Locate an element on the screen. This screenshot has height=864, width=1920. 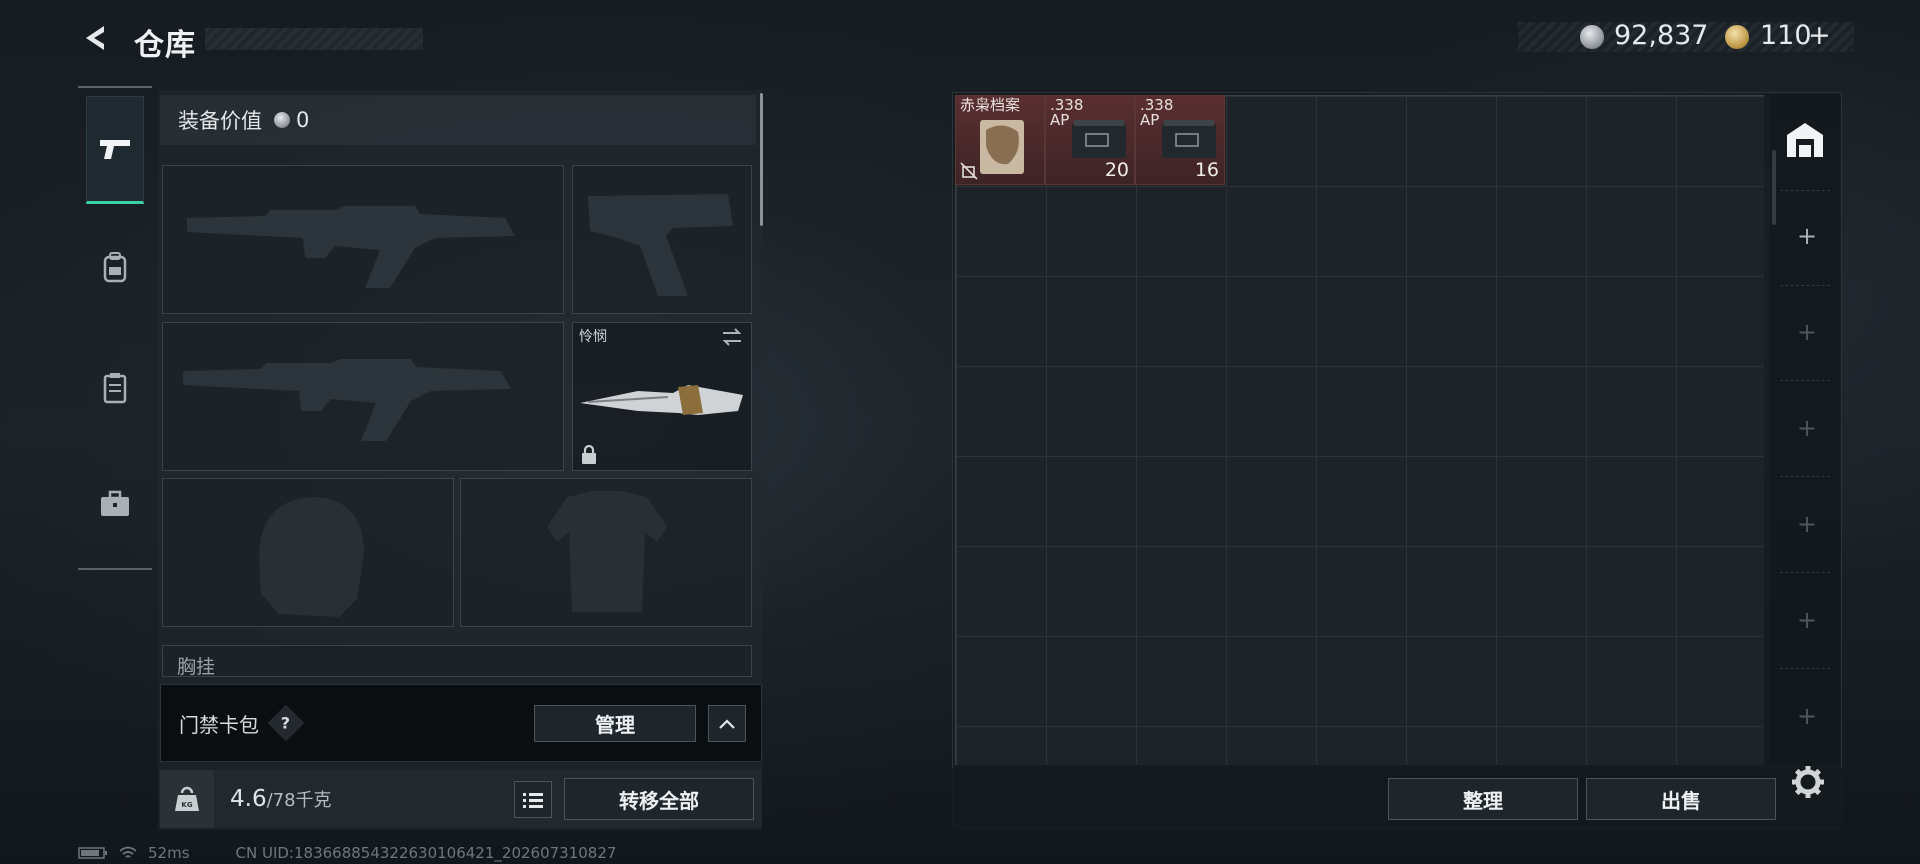
list-view-button is located at coordinates (533, 799).